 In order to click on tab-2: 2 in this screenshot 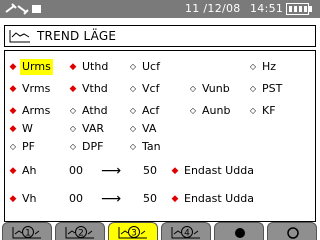, I will do `click(80, 231)`.